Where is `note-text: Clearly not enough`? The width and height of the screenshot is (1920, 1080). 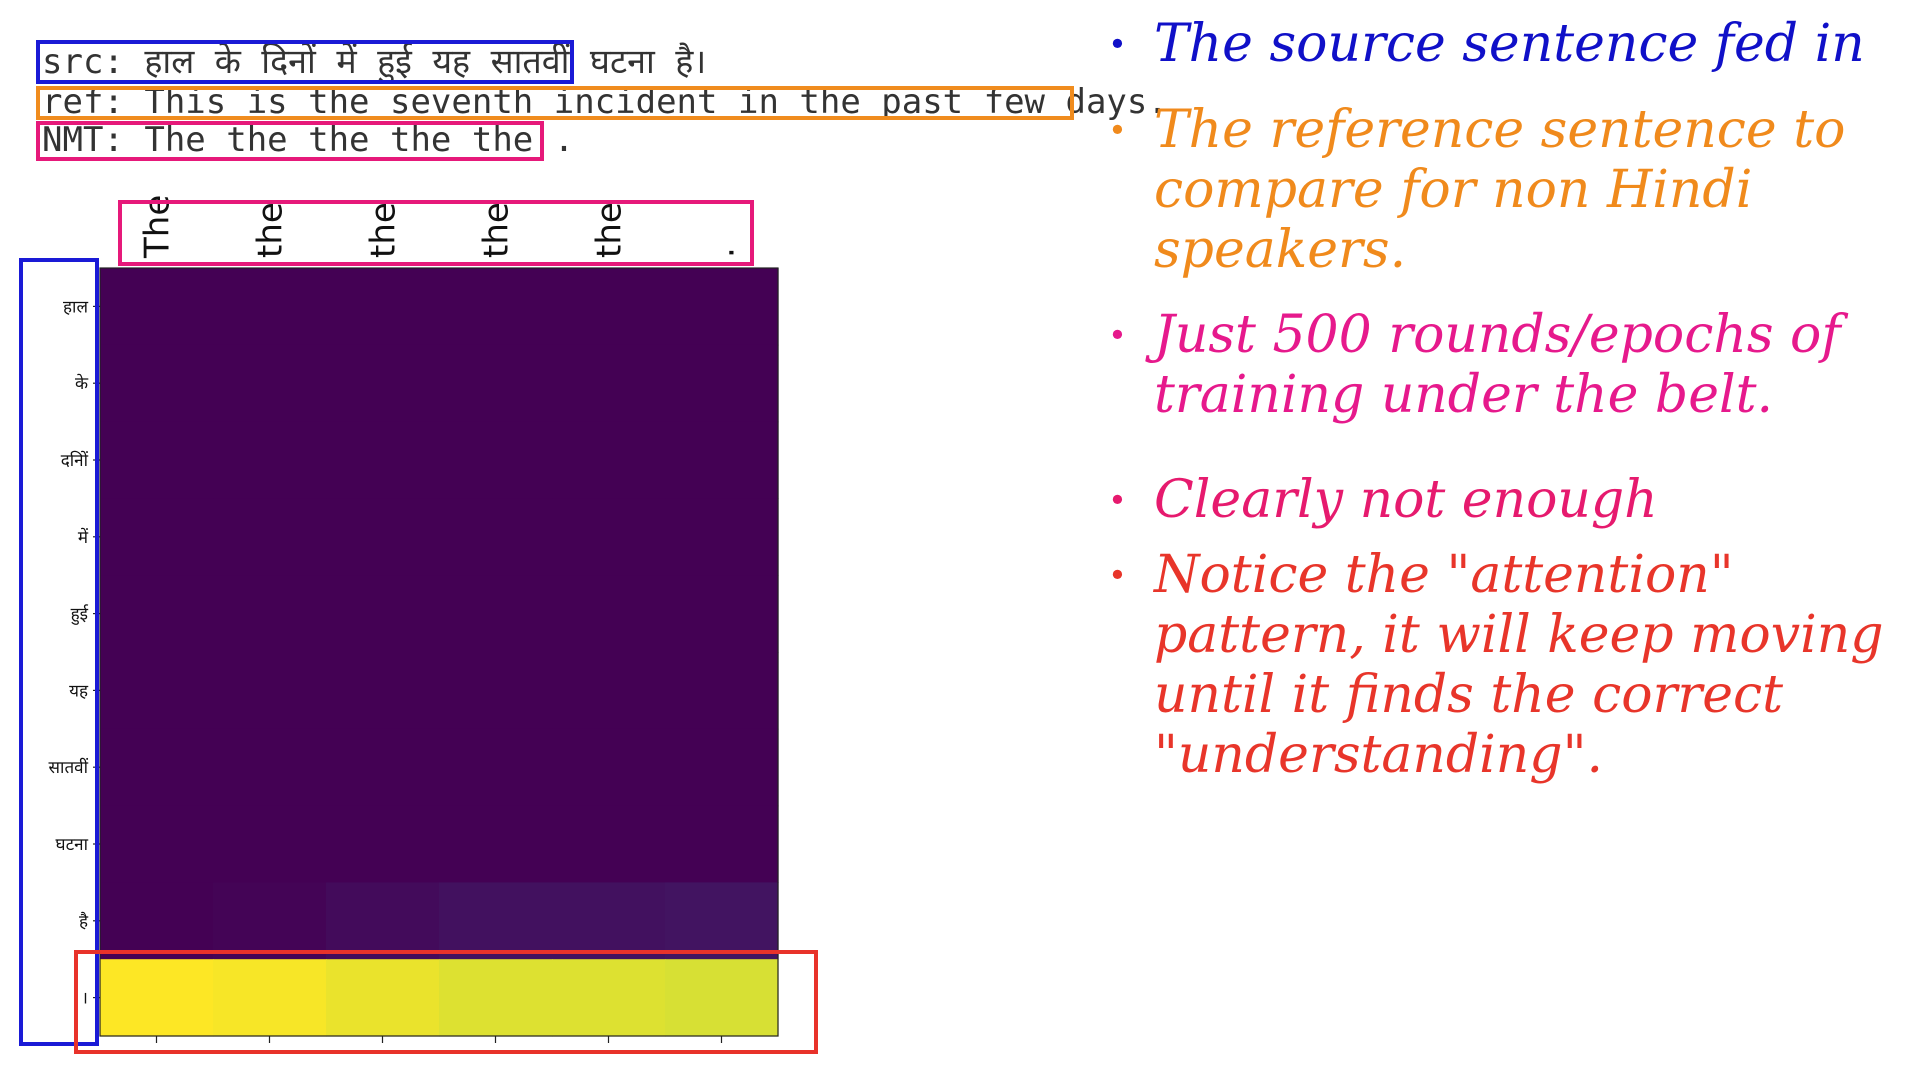
note-text: Clearly not enough is located at coordinates (1406, 500).